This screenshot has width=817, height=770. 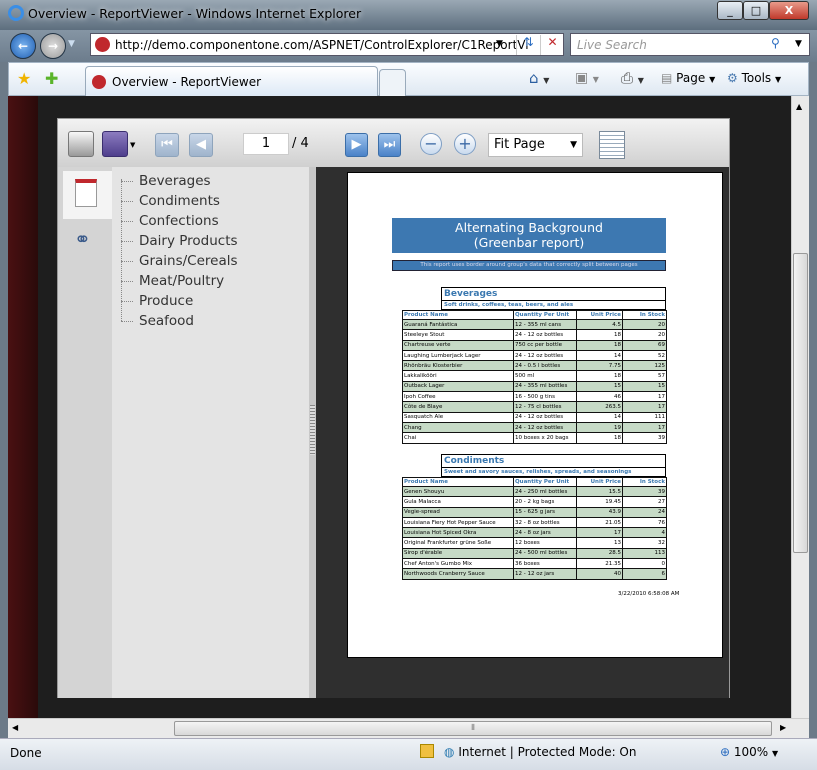 I want to click on last-page-button: ⏭, so click(x=389, y=145).